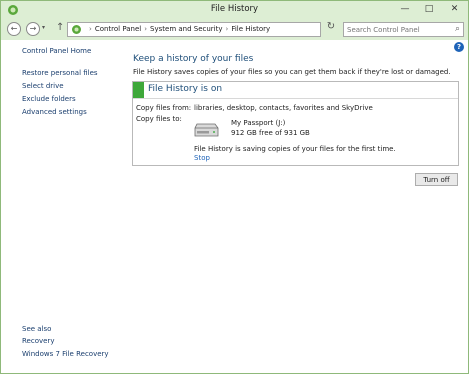 Image resolution: width=469 pixels, height=374 pixels. Describe the element at coordinates (49, 99) in the screenshot. I see `sidebar-item-exclude-folders: Exclude folders` at that location.